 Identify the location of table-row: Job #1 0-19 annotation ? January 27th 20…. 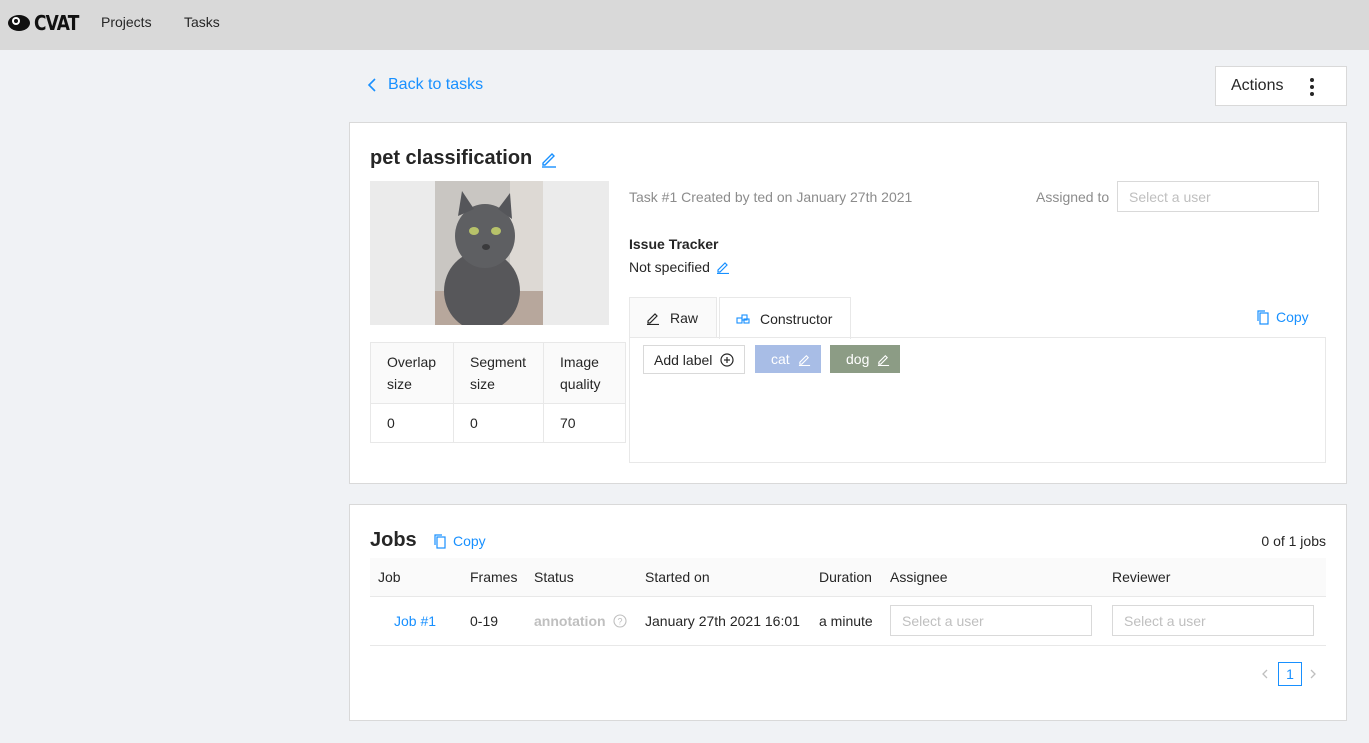
(848, 621).